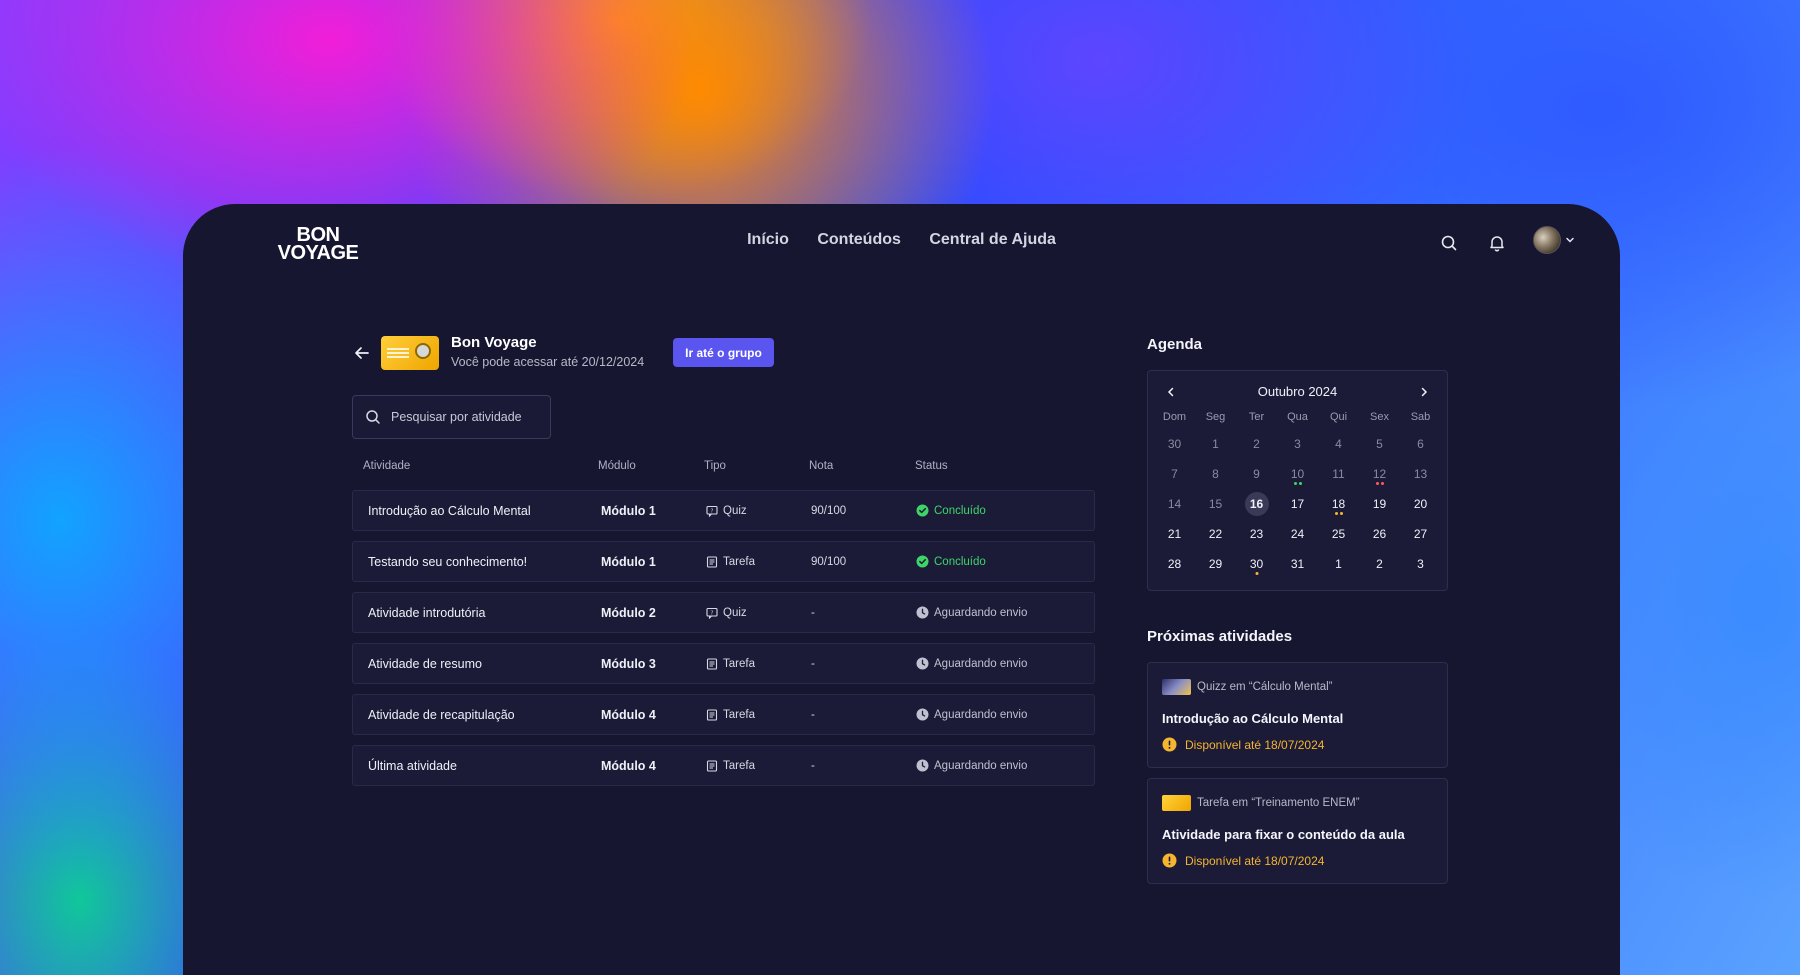  I want to click on calendar-day: 5, so click(1379, 444).